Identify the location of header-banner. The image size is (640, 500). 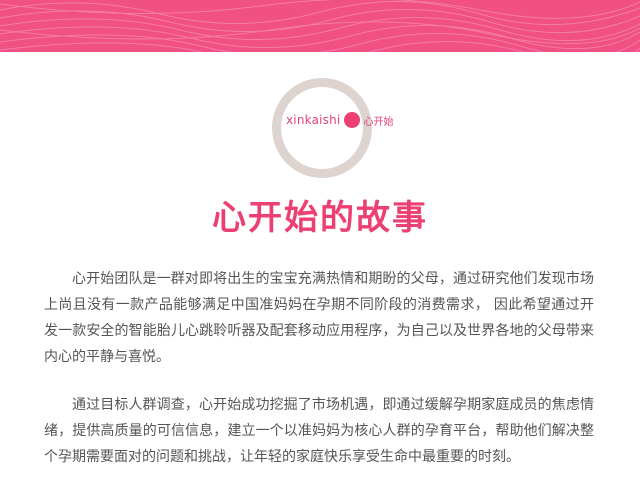
(320, 26).